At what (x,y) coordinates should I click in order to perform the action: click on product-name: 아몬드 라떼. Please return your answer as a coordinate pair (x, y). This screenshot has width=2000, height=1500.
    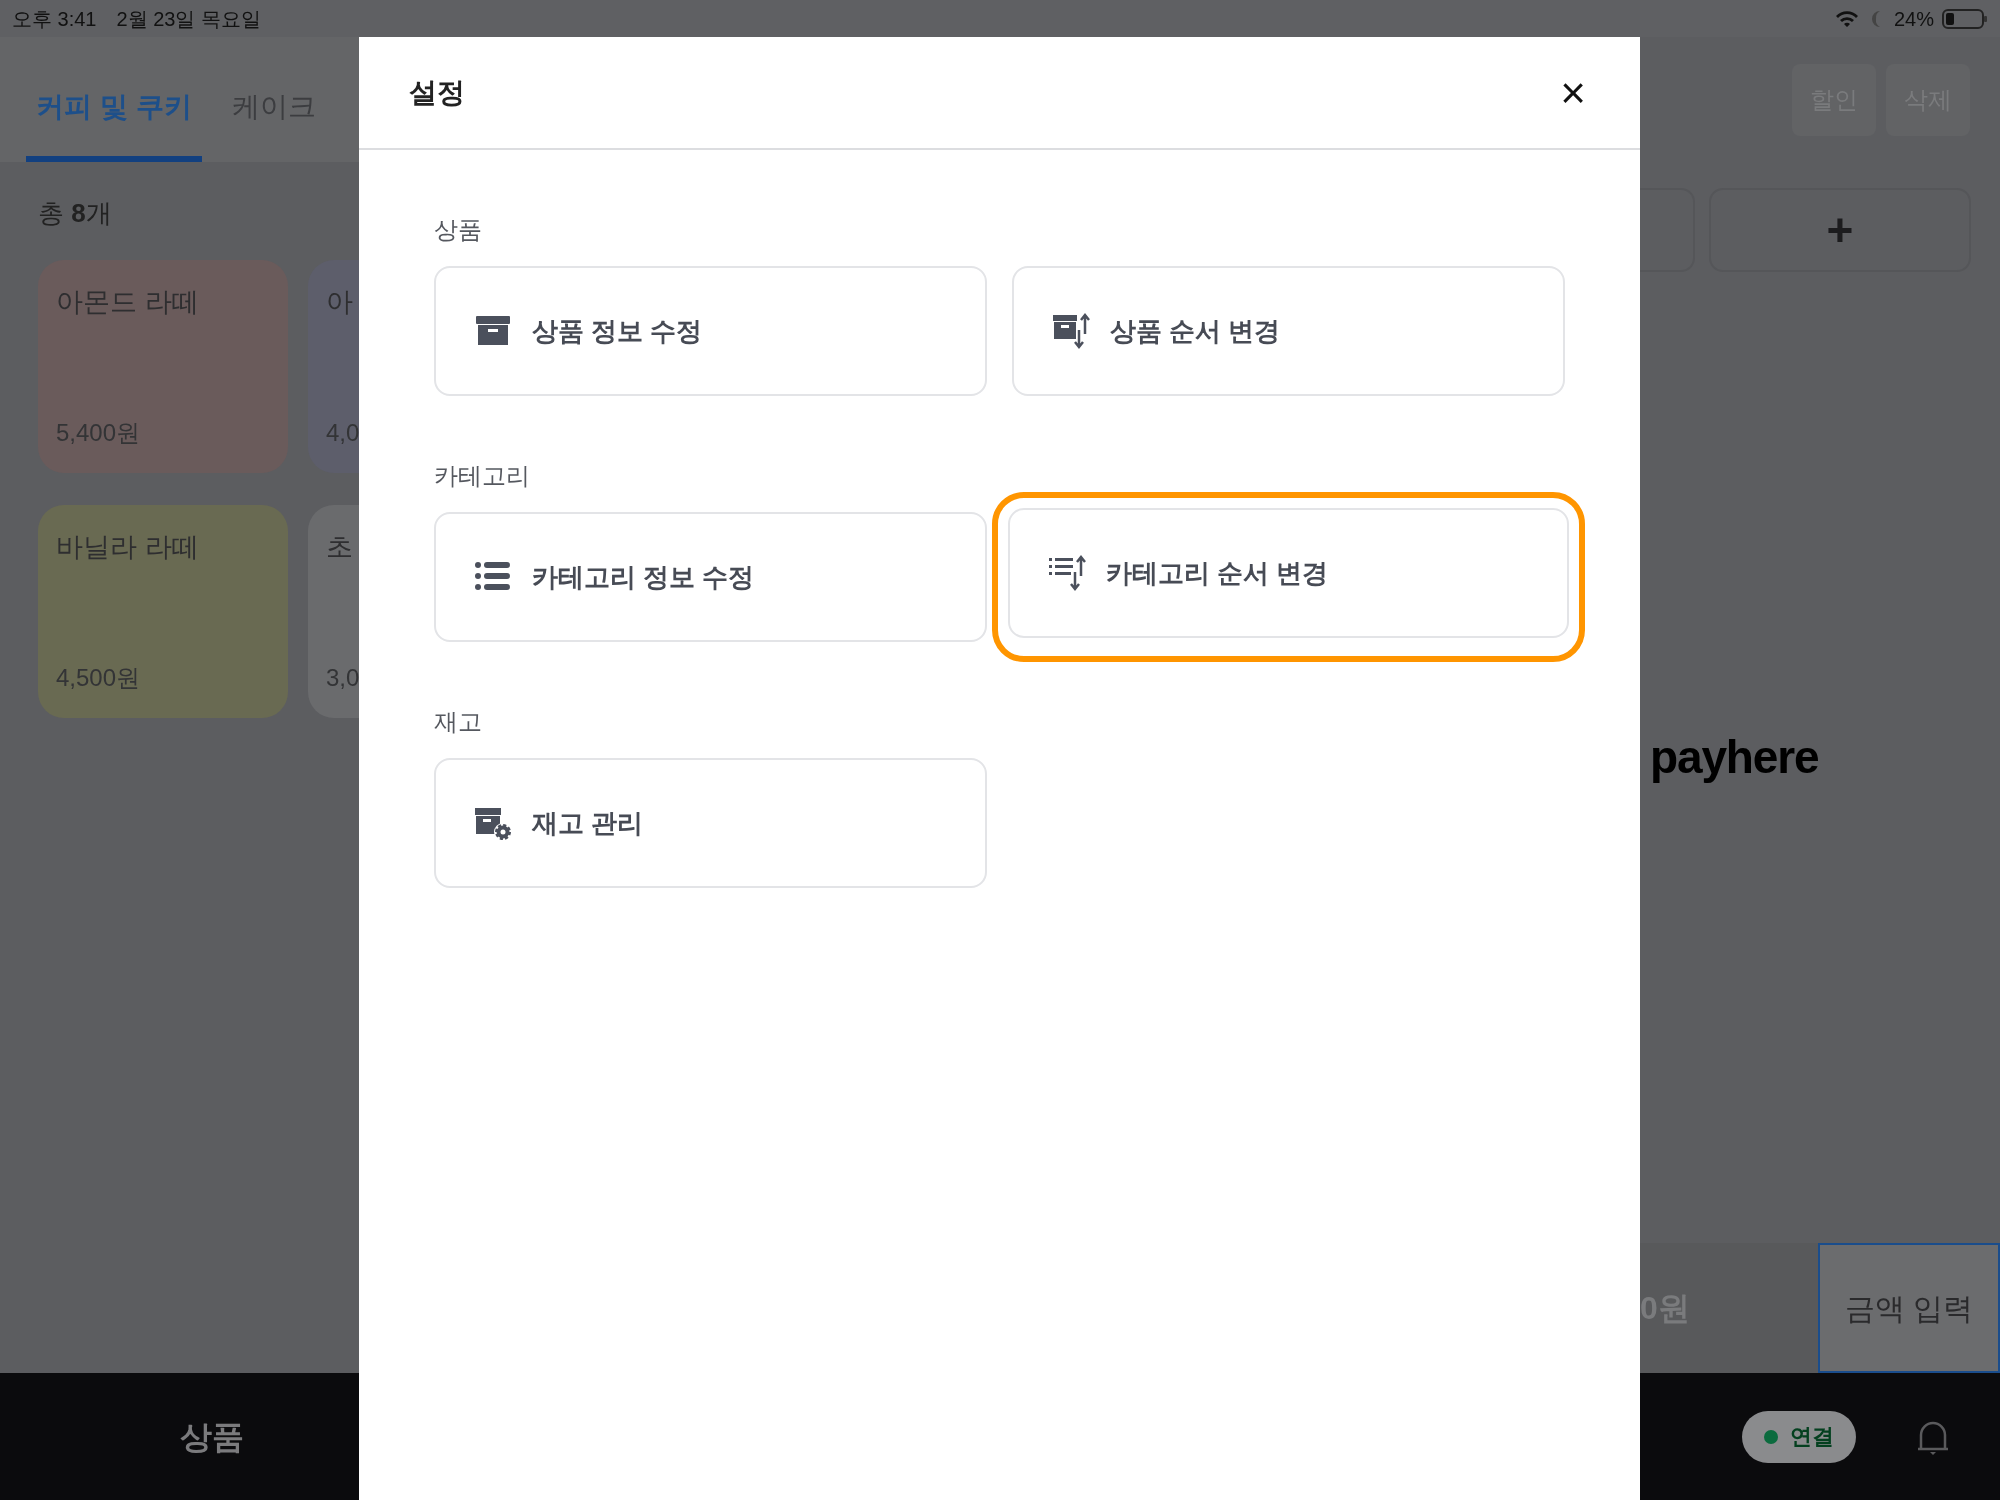
    Looking at the image, I should click on (127, 302).